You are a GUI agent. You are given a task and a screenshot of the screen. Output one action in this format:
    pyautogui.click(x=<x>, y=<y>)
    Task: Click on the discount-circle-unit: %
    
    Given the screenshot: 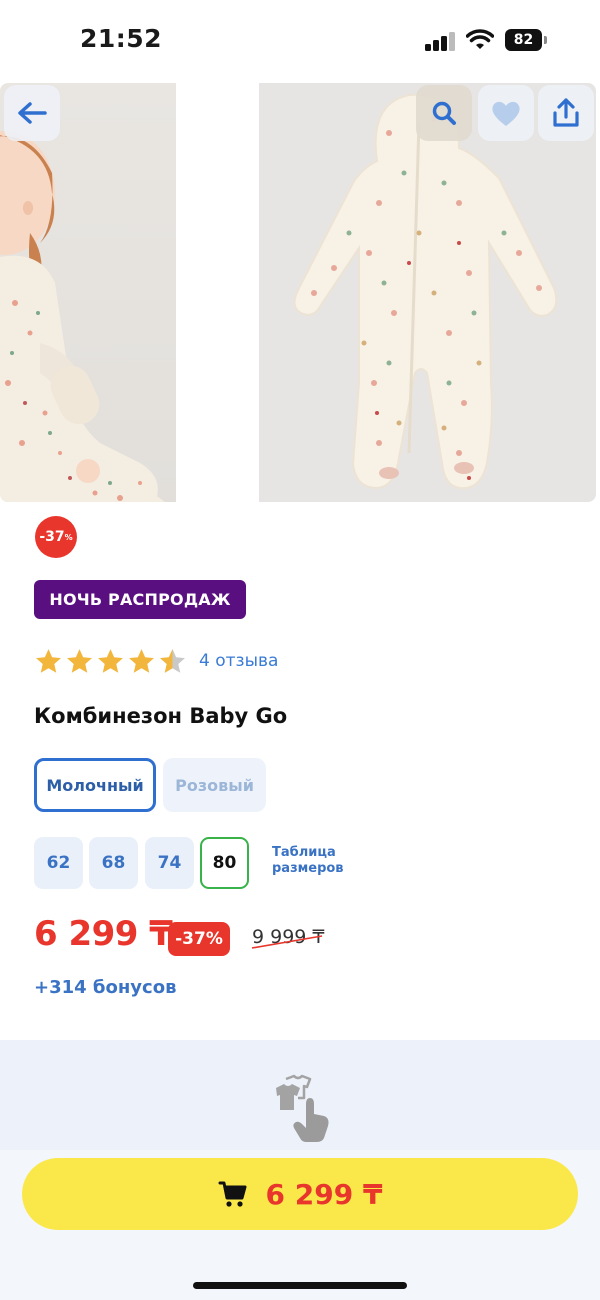 What is the action you would take?
    pyautogui.click(x=68, y=537)
    